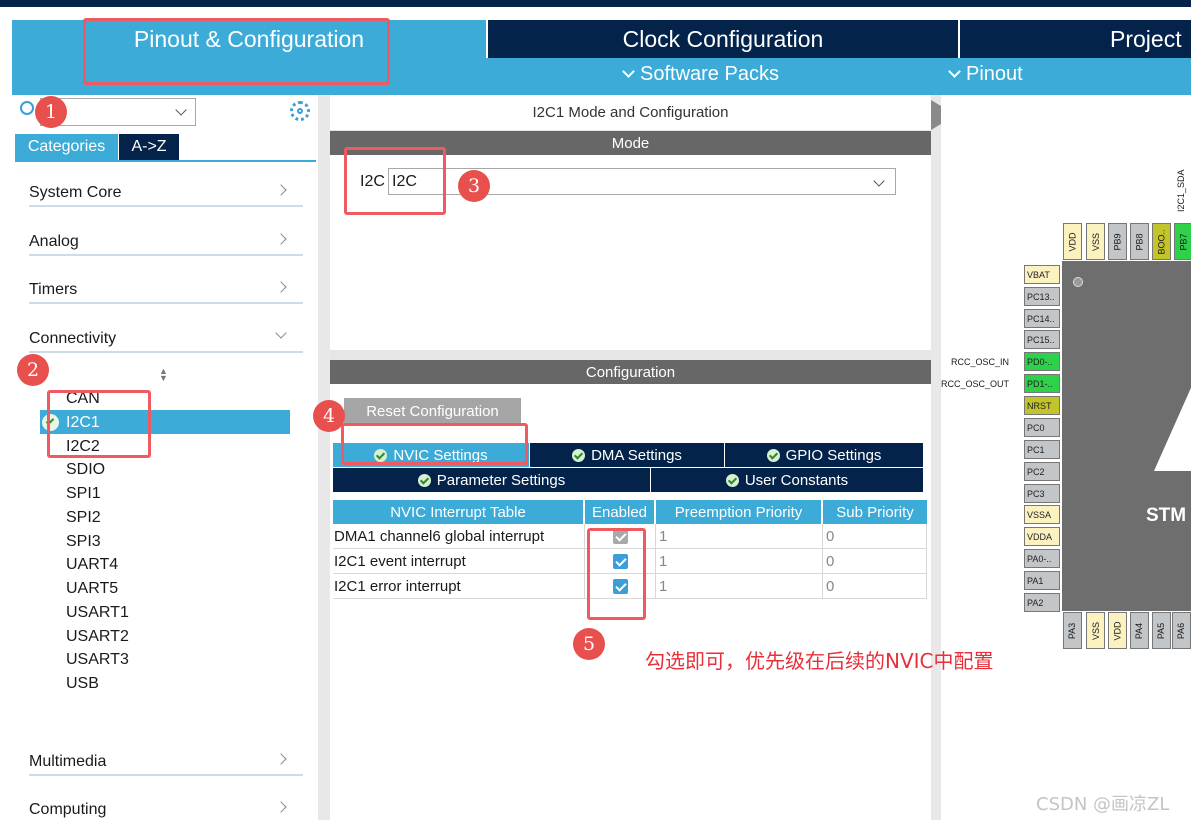 The height and width of the screenshot is (820, 1191). What do you see at coordinates (165, 161) in the screenshot?
I see `tab-underline` at bounding box center [165, 161].